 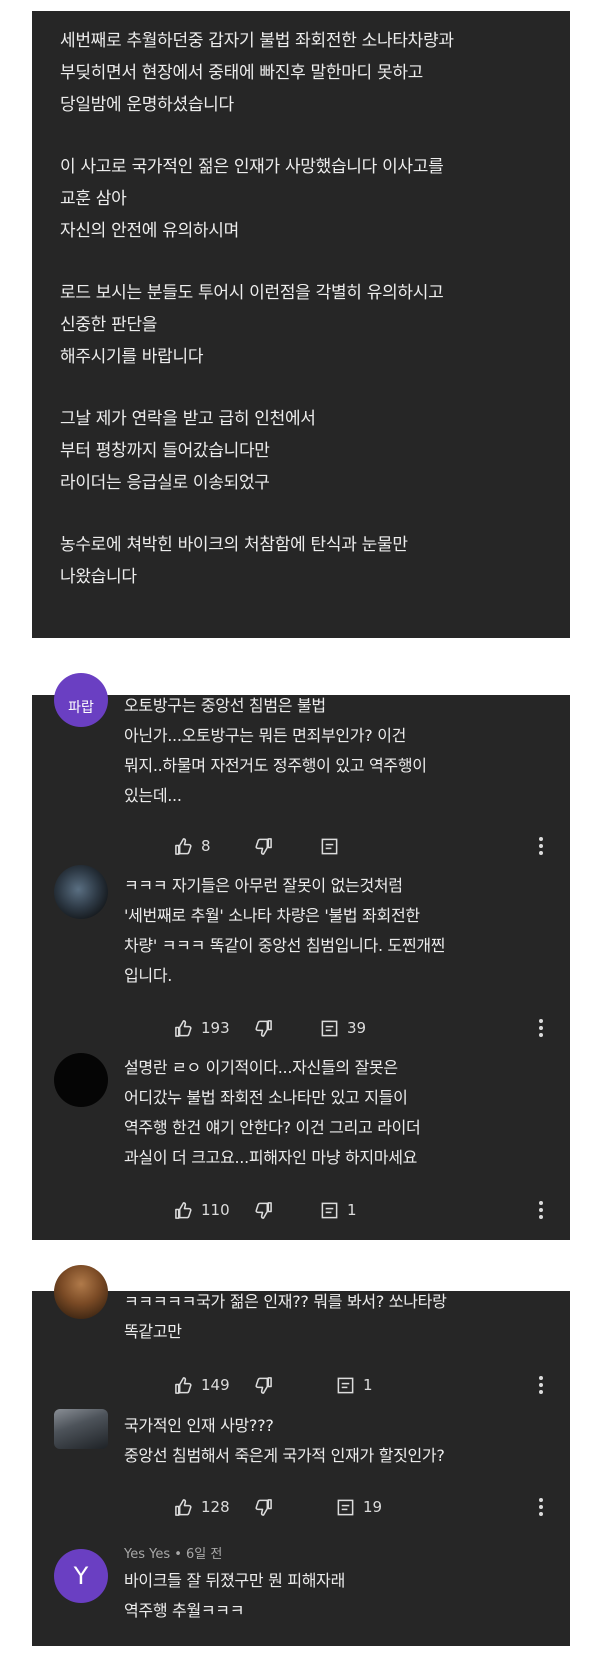 I want to click on like-button: 149, so click(x=202, y=1385).